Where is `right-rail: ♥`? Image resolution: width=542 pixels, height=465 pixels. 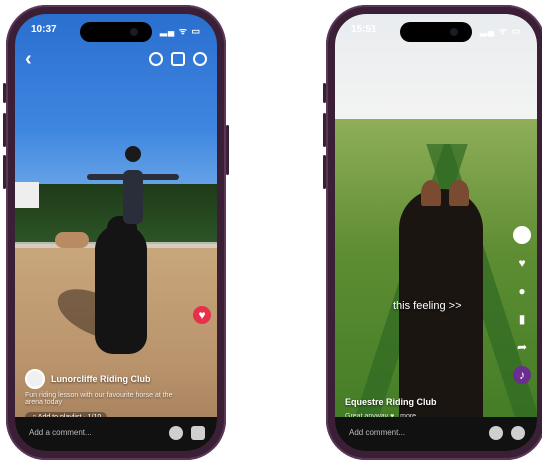
right-rail: ♥ is located at coordinates (202, 315).